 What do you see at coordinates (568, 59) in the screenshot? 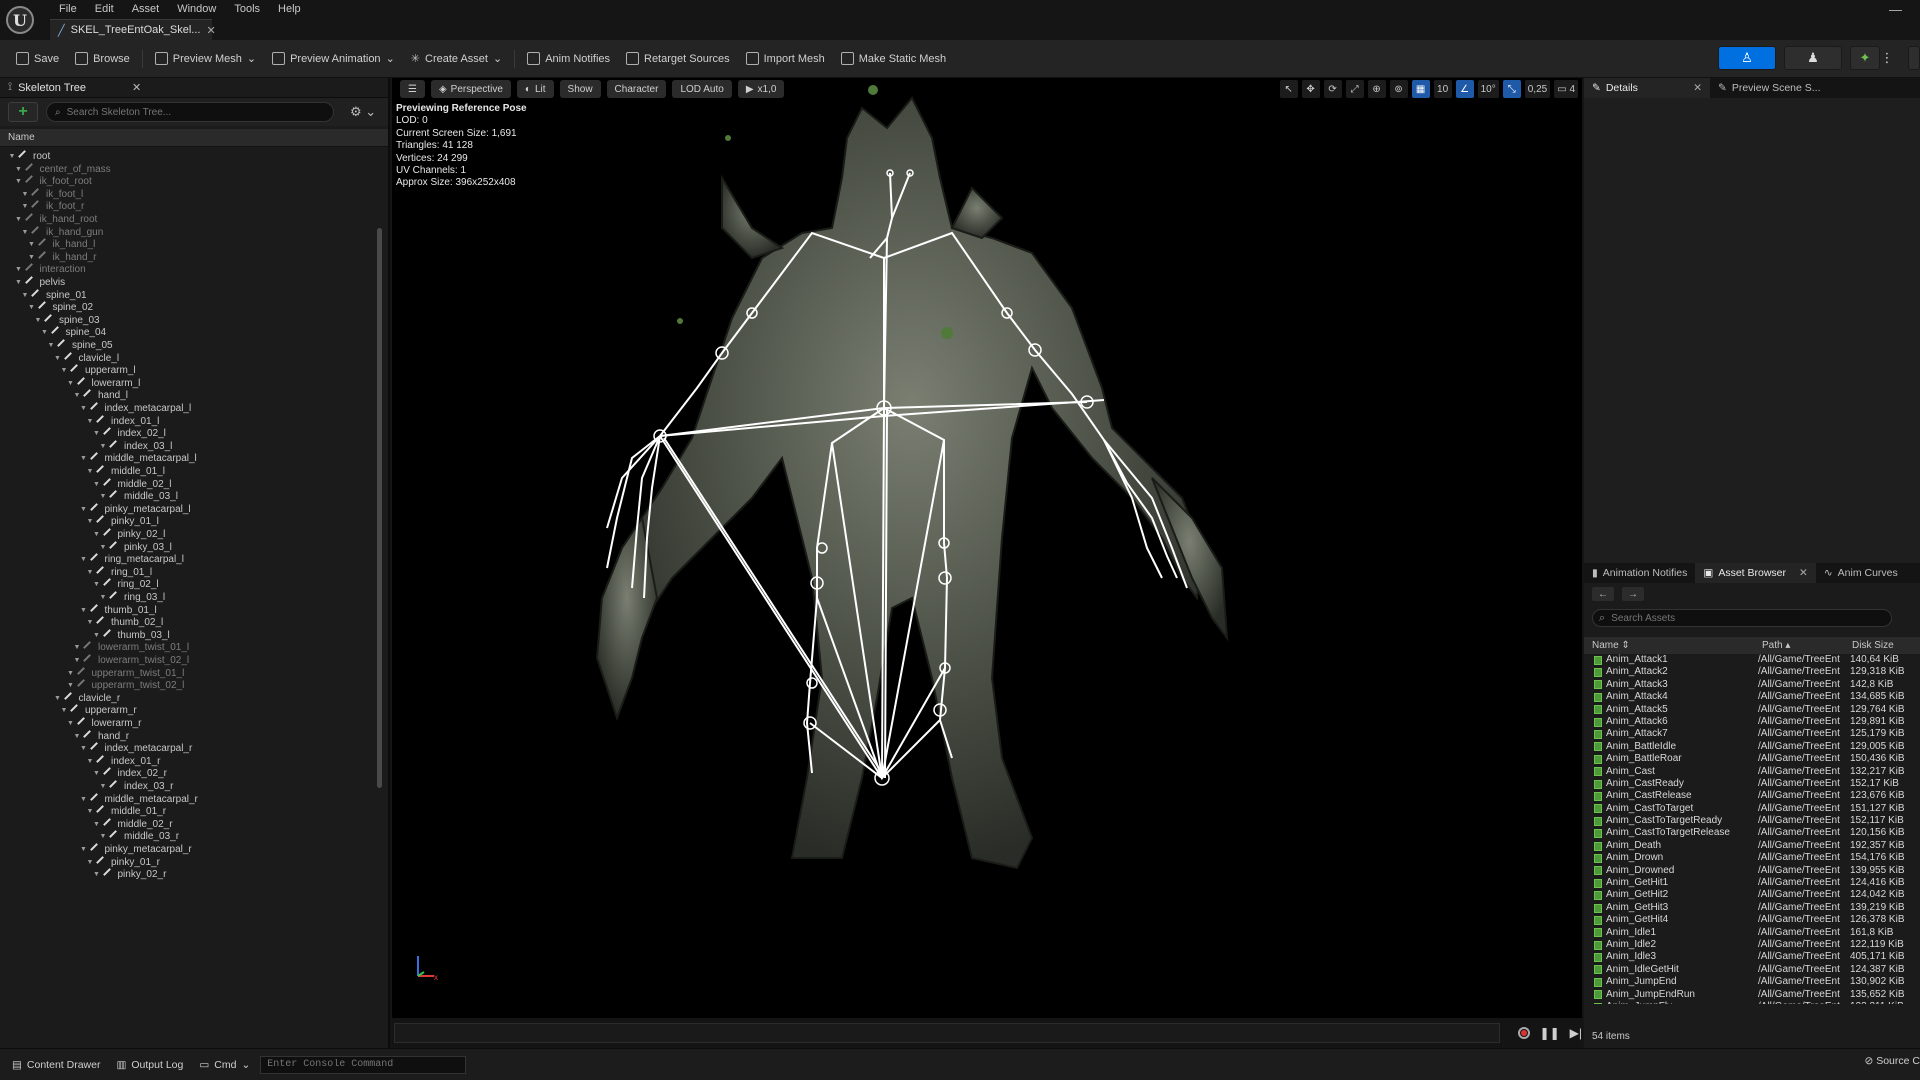
I see `anim-notifies-button: Anim Notifies` at bounding box center [568, 59].